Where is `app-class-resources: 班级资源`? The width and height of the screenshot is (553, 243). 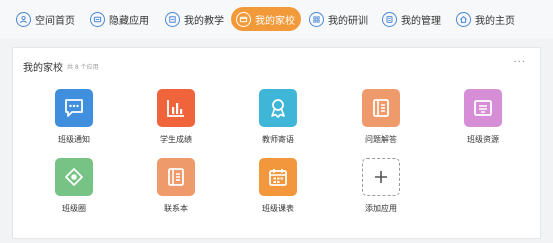
app-class-resources: 班级资源 is located at coordinates (483, 117).